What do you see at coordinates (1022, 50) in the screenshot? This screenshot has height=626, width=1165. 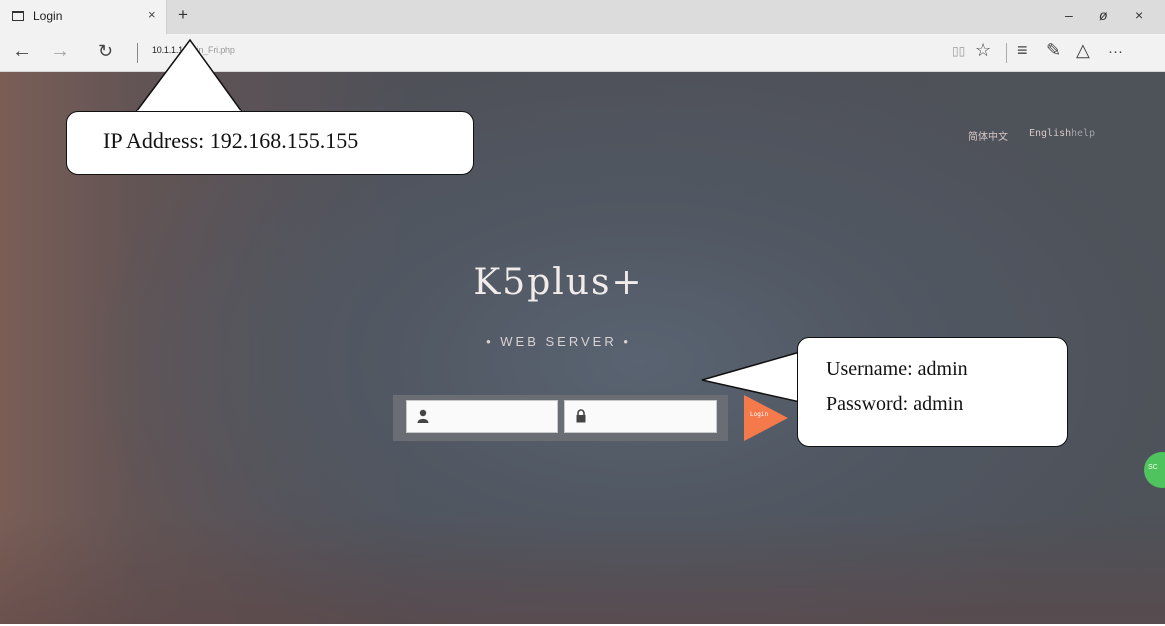 I see `hub-icon: ≡` at bounding box center [1022, 50].